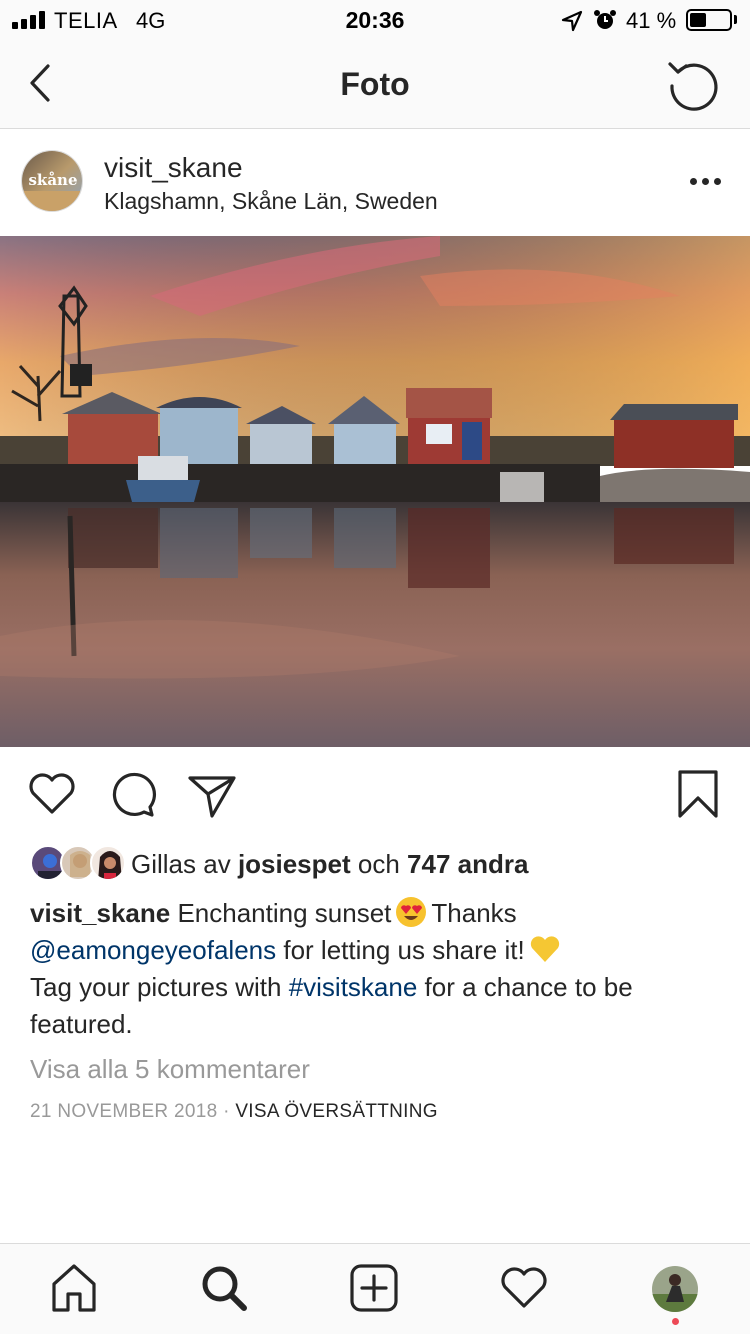 The height and width of the screenshot is (1334, 750). What do you see at coordinates (173, 168) in the screenshot?
I see `post-username: visit_skane` at bounding box center [173, 168].